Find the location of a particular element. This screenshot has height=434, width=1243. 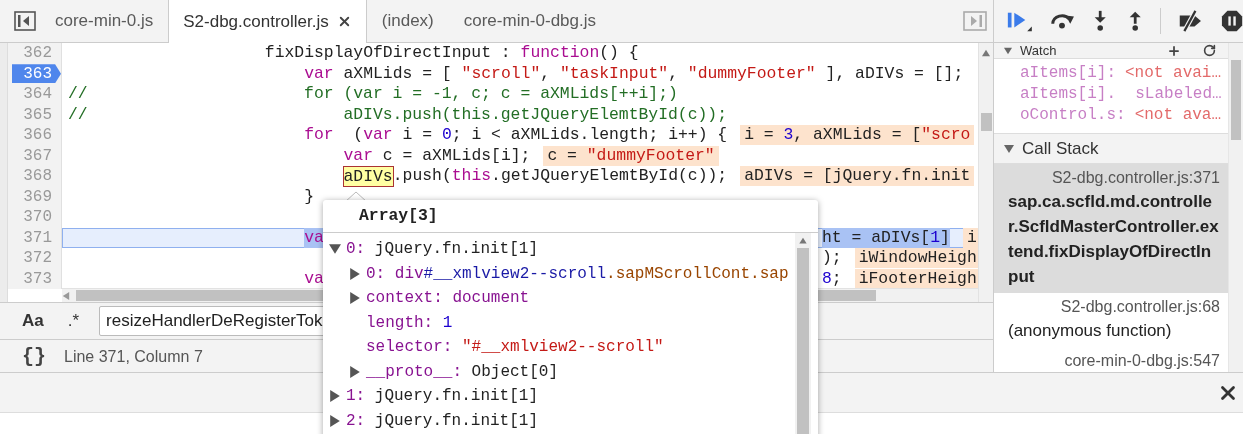

code-line: var c = aXMLids[i]; is located at coordinates (437, 155).